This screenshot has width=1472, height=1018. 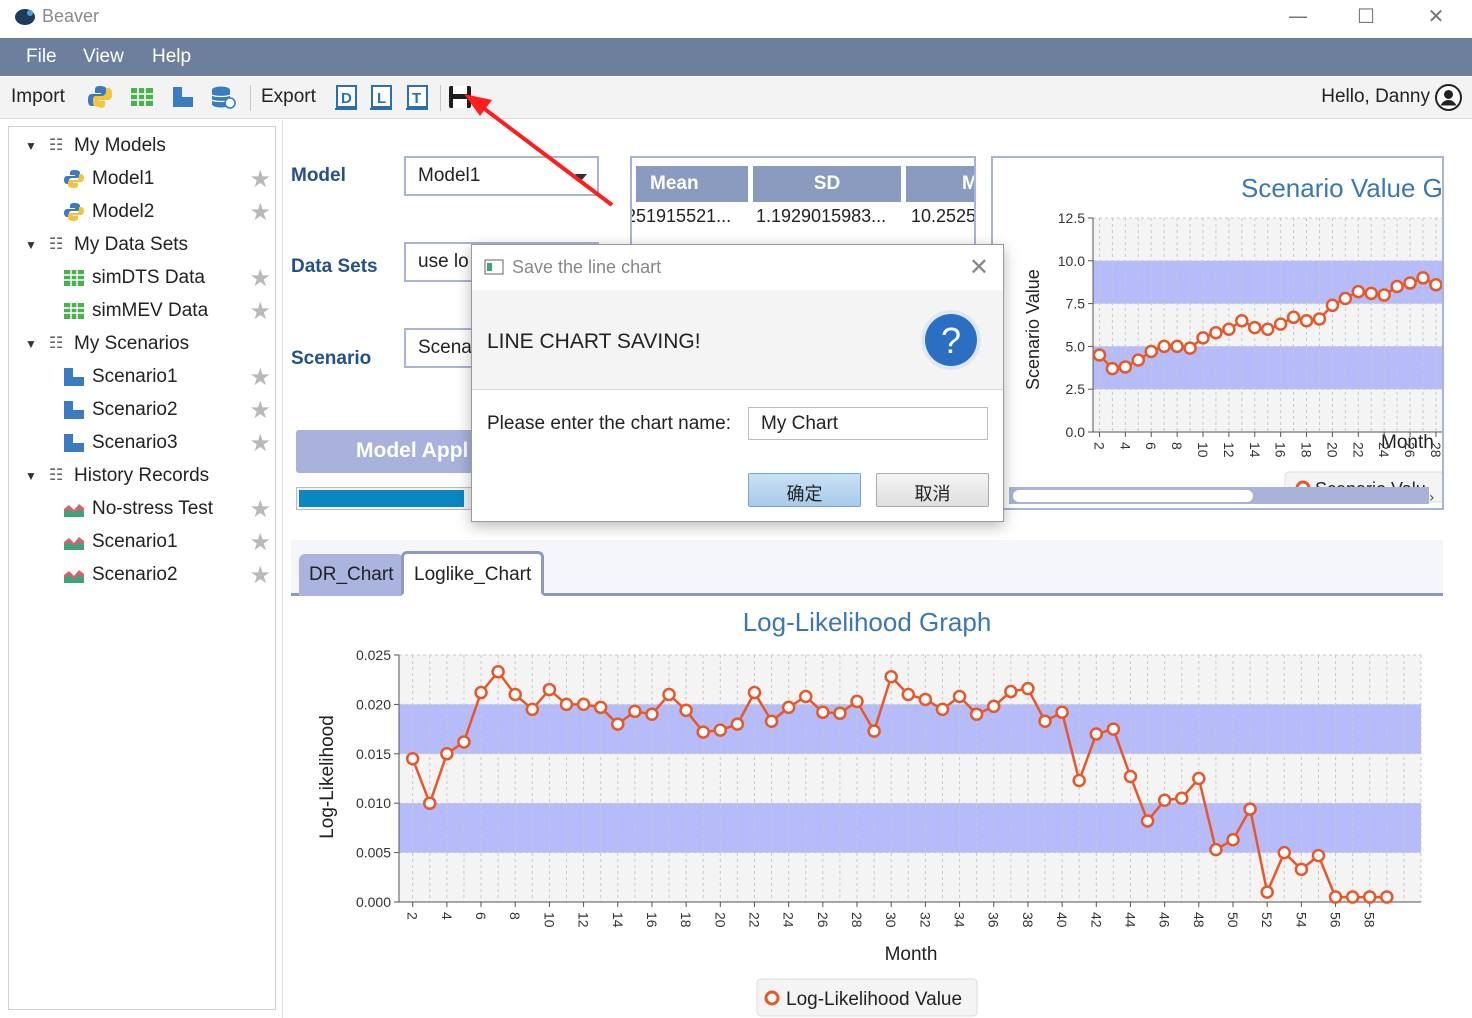 I want to click on tree-item-model2: Model2 ★, so click(x=142, y=211).